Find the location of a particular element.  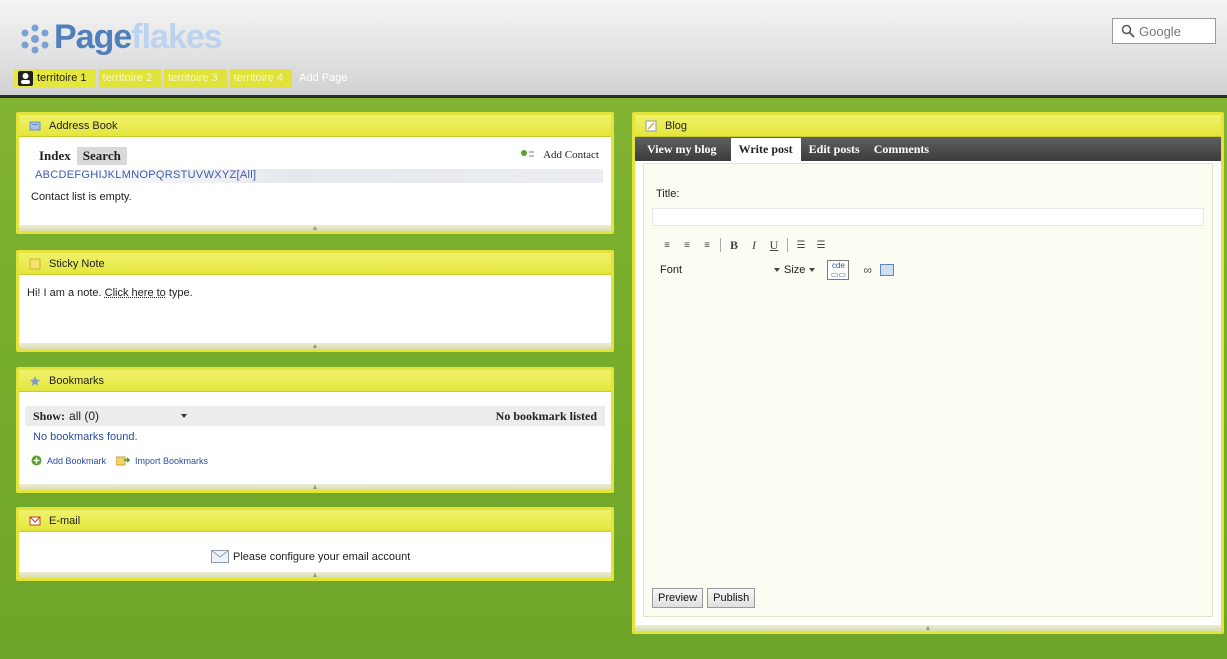

code-button: cde ▭▭ is located at coordinates (838, 270).